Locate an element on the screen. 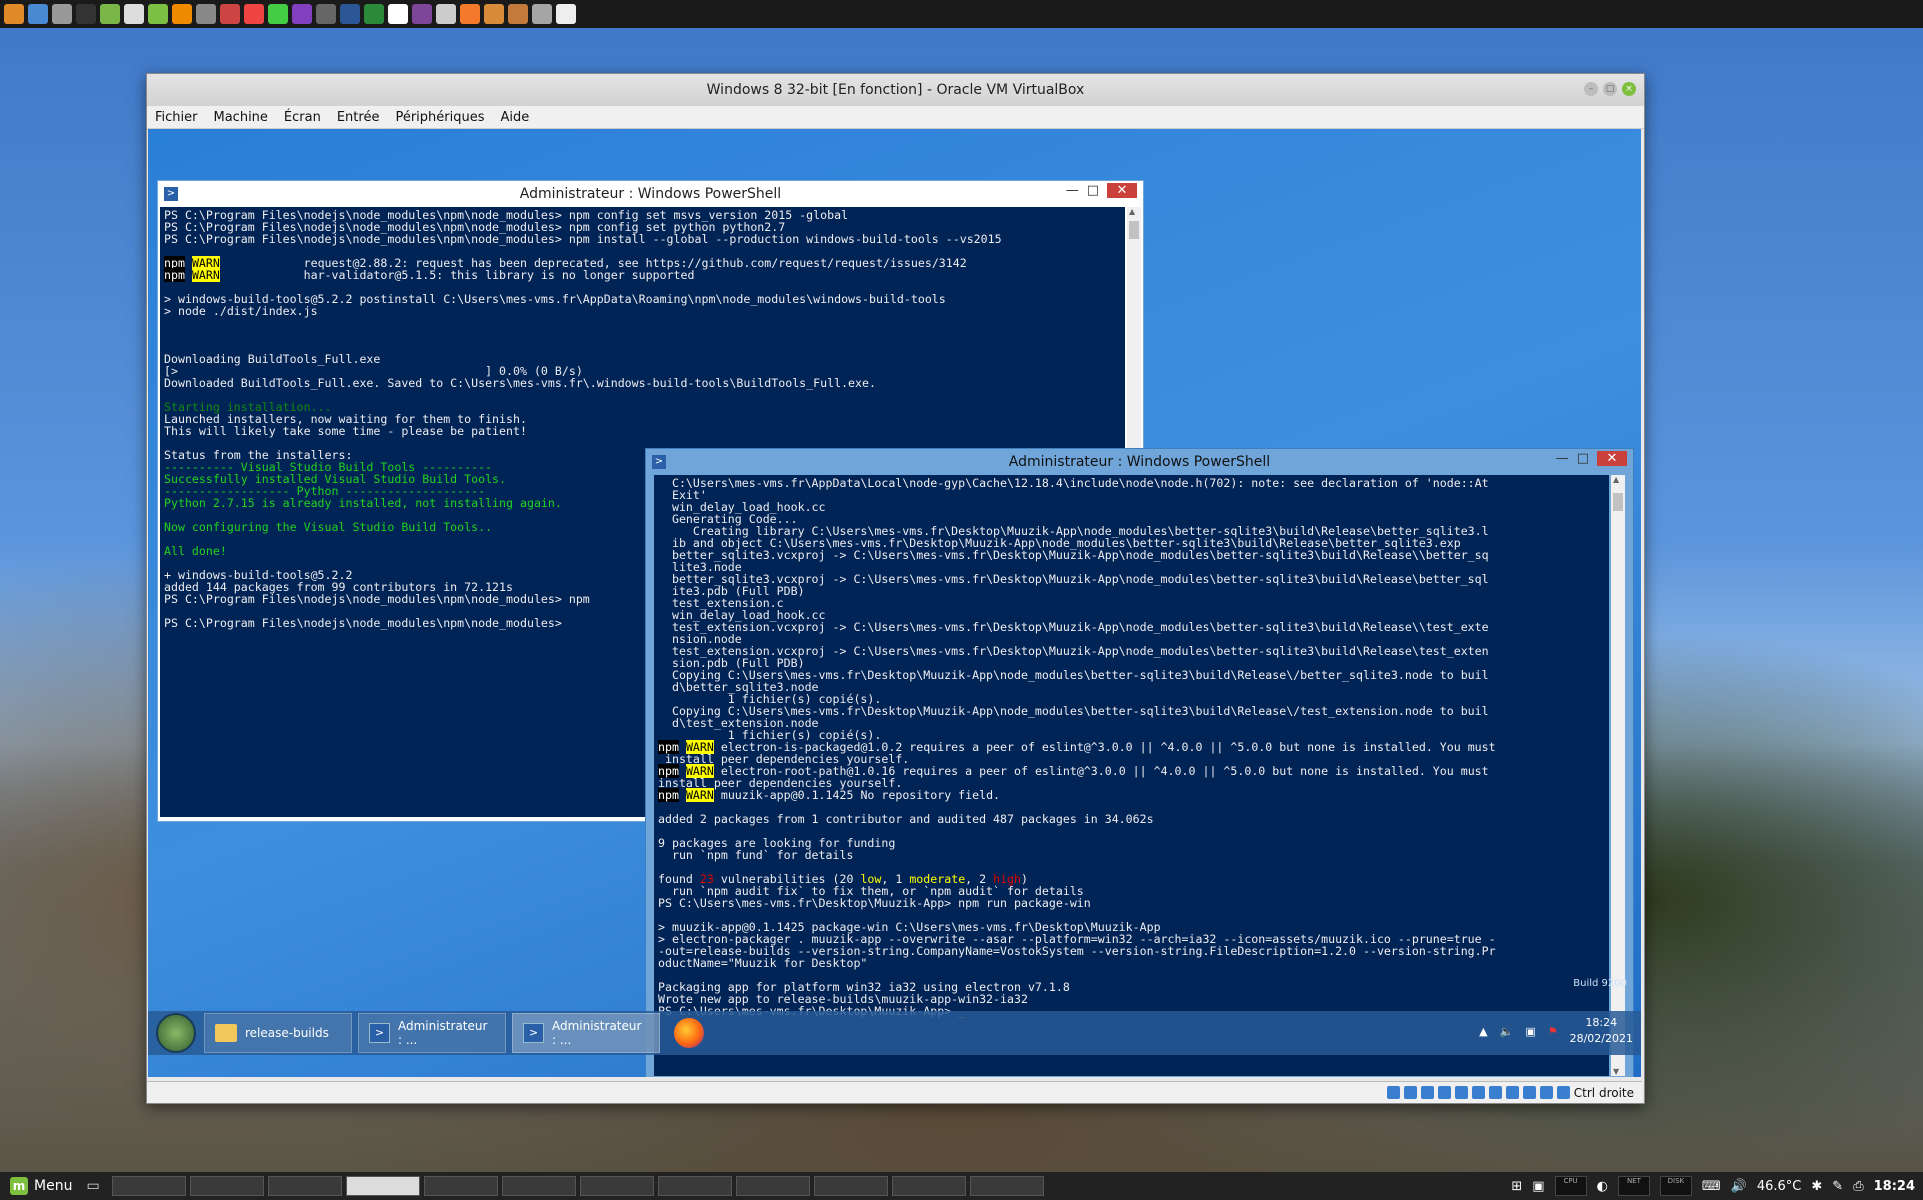 This screenshot has width=1923, height=1200. settings-icon is located at coordinates (62, 14).